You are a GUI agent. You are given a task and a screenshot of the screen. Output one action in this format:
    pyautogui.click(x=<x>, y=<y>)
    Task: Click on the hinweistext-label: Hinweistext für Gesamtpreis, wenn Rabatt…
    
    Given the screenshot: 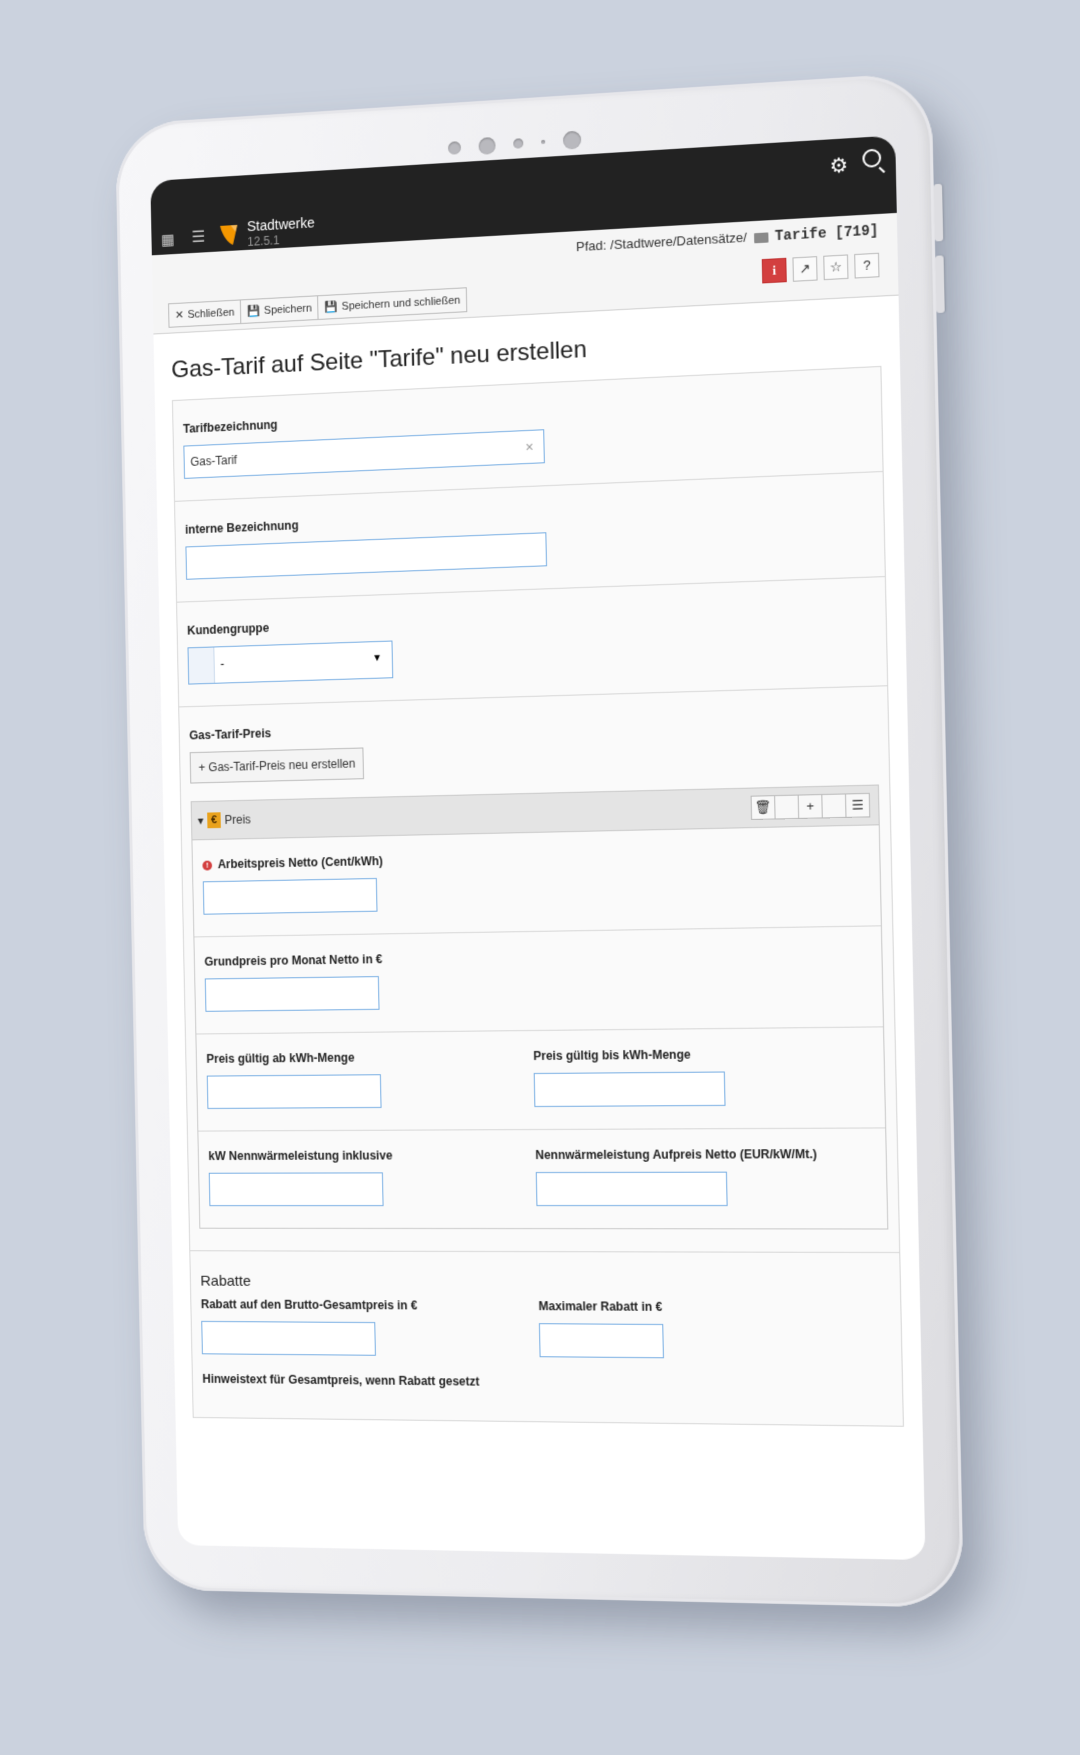 What is the action you would take?
    pyautogui.click(x=341, y=1380)
    